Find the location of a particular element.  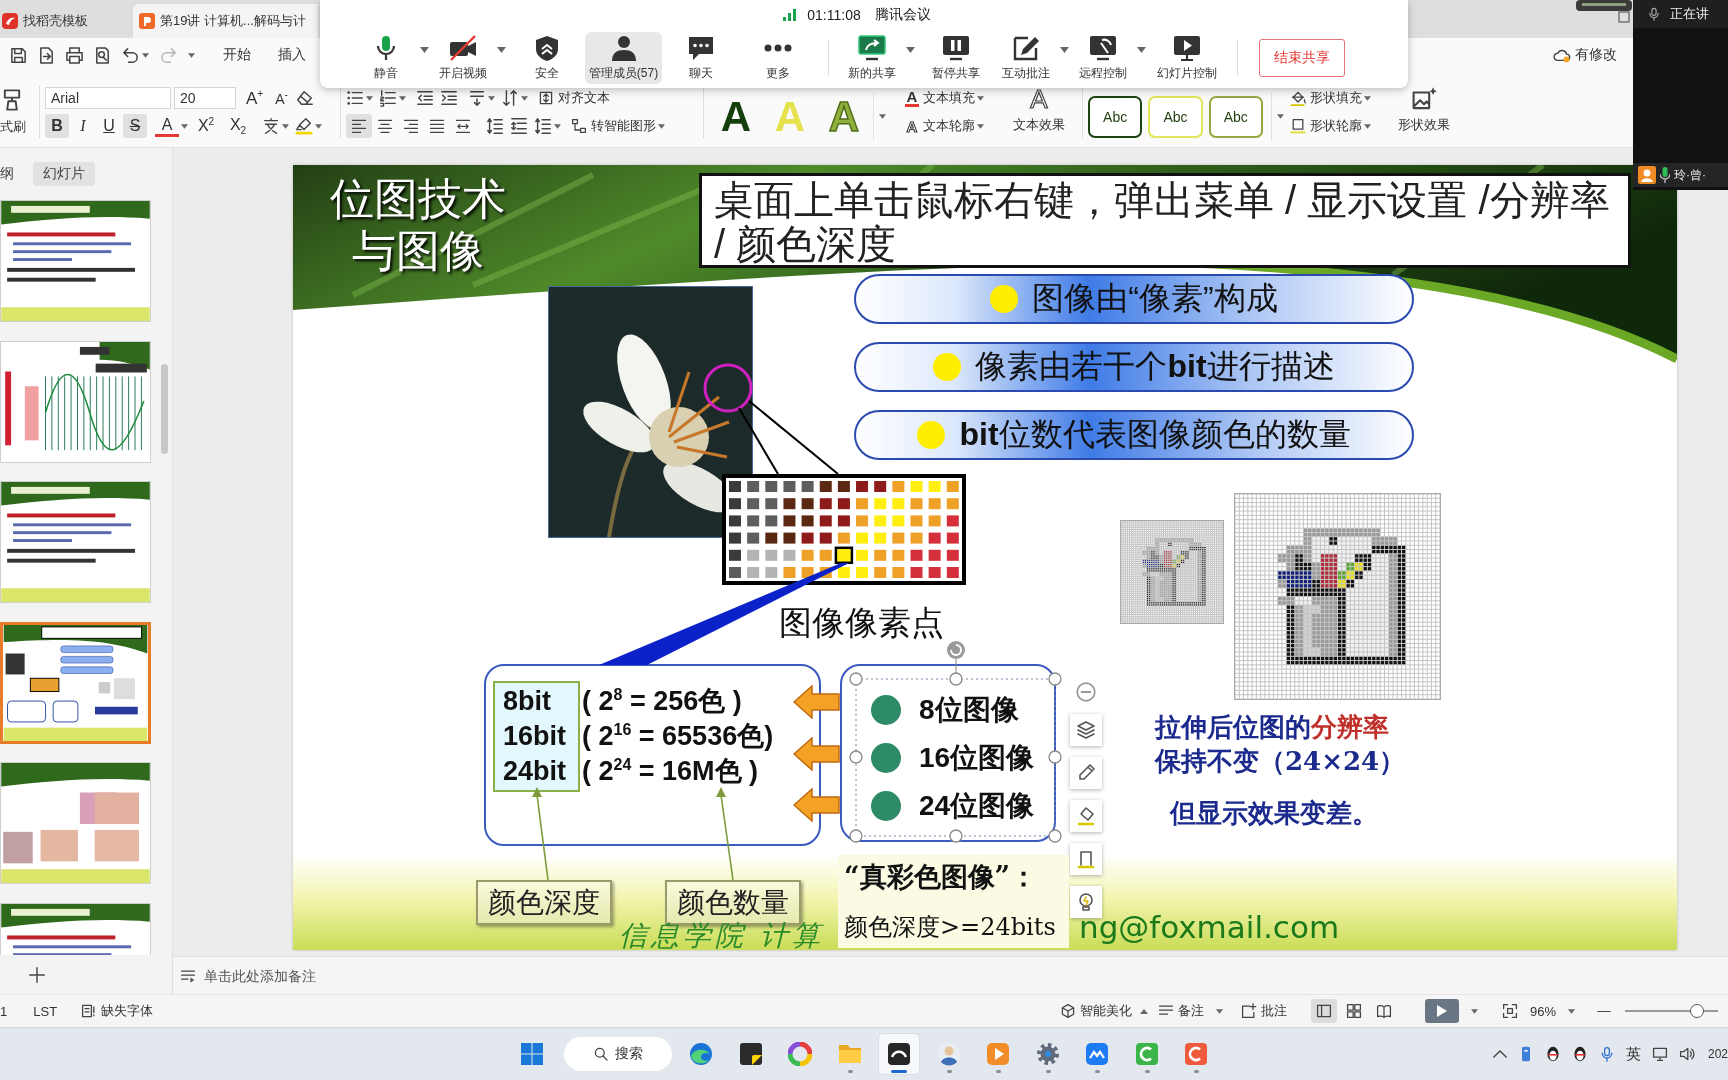

save-status-button: 有修改 is located at coordinates (1585, 55).